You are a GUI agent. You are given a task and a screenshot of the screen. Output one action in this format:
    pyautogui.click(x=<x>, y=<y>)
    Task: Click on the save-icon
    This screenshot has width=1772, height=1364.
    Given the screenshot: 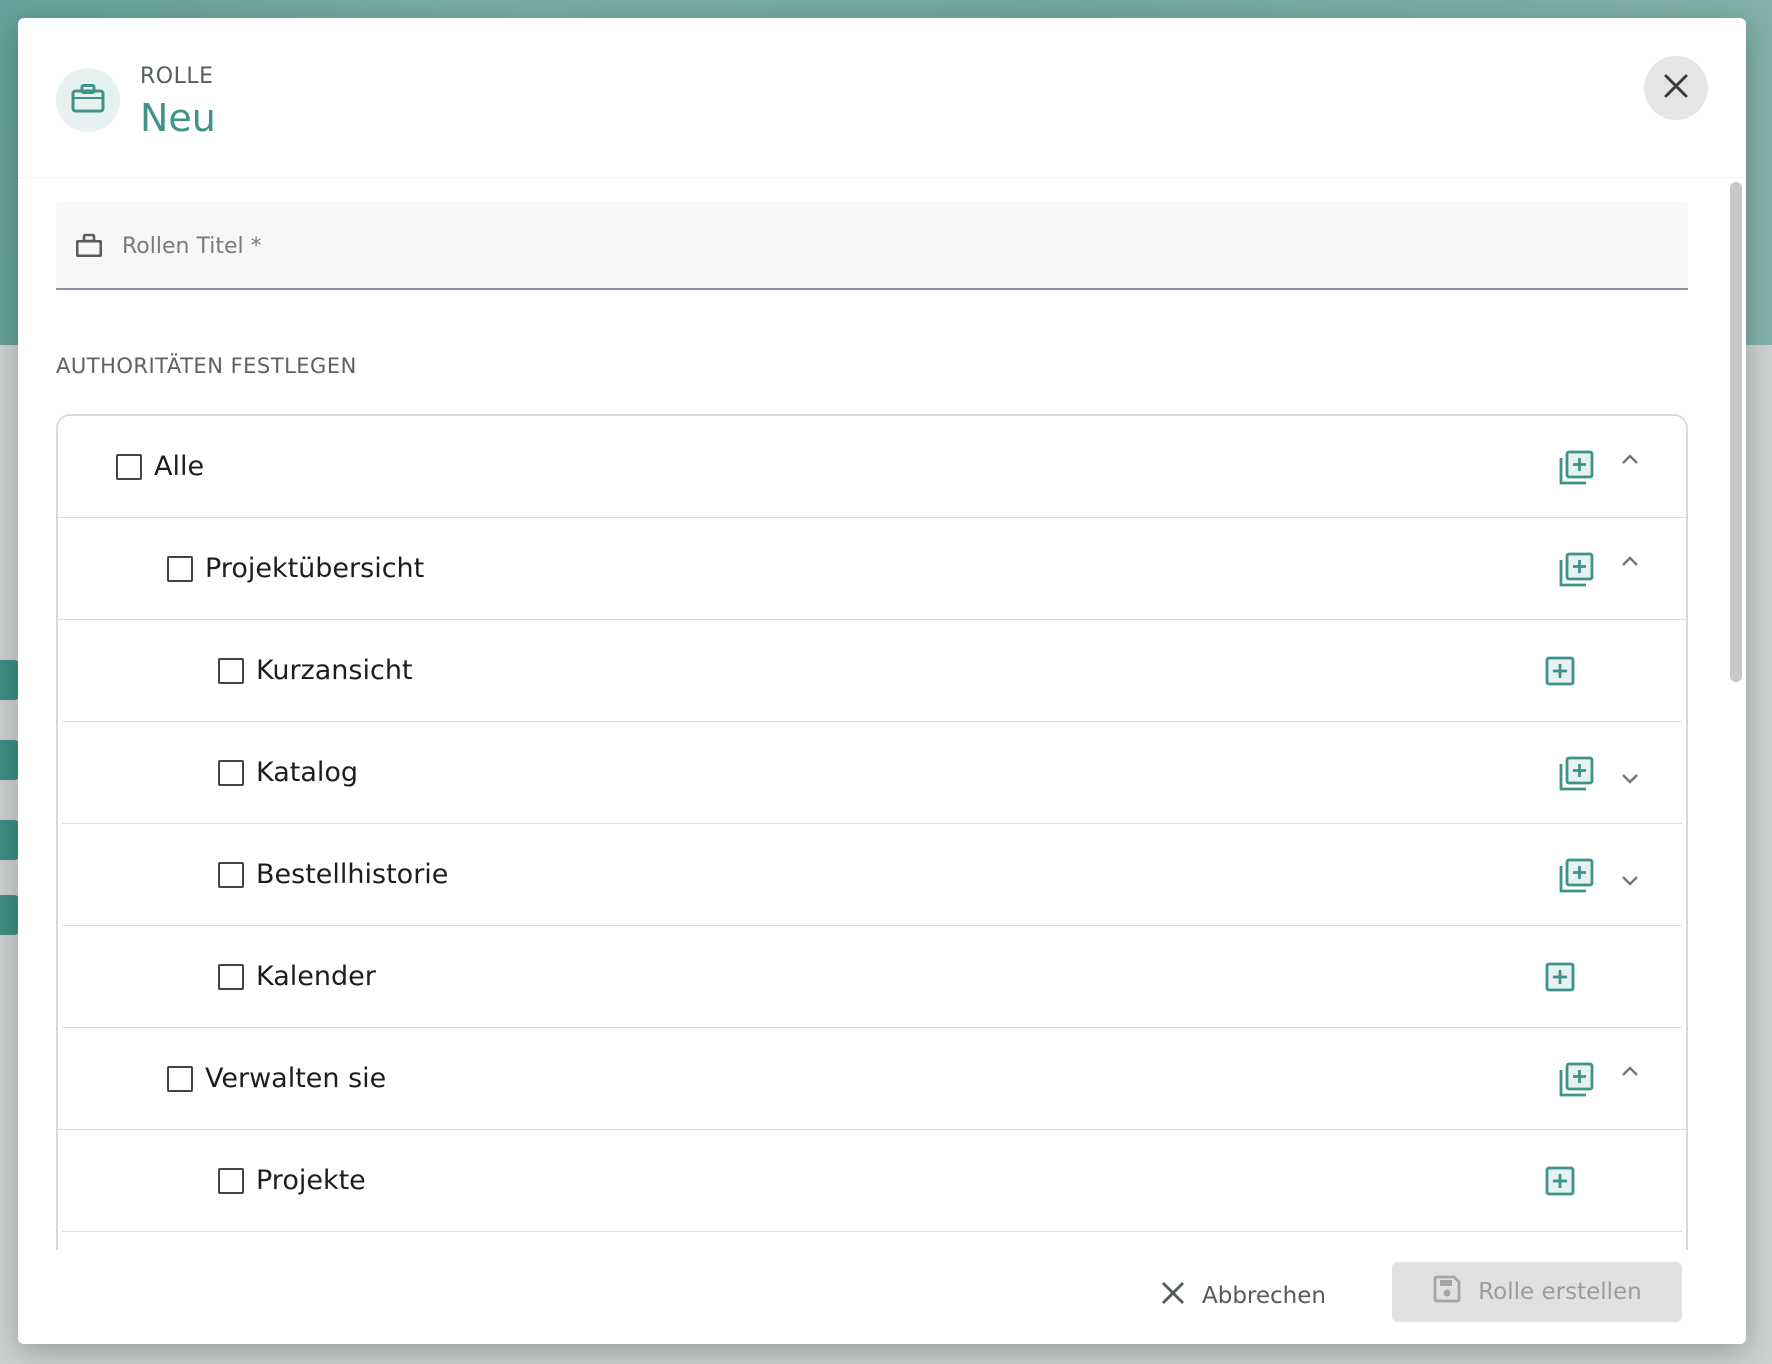 What is the action you would take?
    pyautogui.click(x=1447, y=1292)
    